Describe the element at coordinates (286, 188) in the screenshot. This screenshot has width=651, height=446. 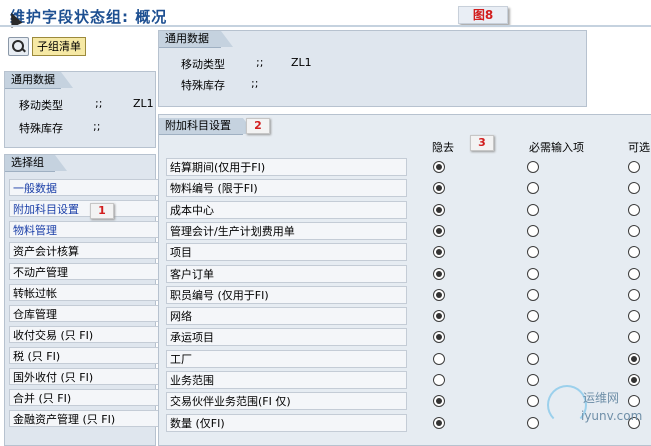
I see `field-row-label: 物料编号 (限于FI)` at that location.